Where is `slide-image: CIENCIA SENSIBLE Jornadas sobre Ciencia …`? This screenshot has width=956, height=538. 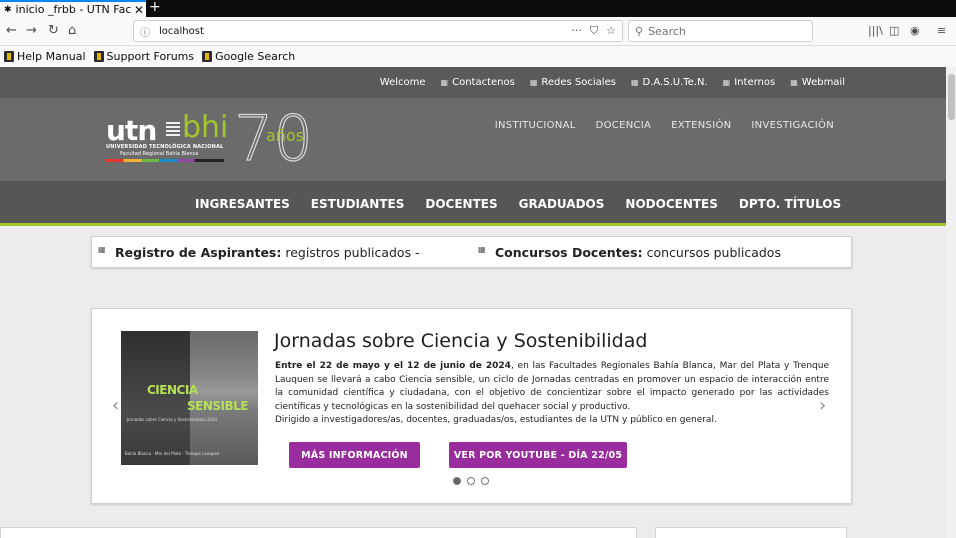 slide-image: CIENCIA SENSIBLE Jornadas sobre Ciencia … is located at coordinates (189, 398).